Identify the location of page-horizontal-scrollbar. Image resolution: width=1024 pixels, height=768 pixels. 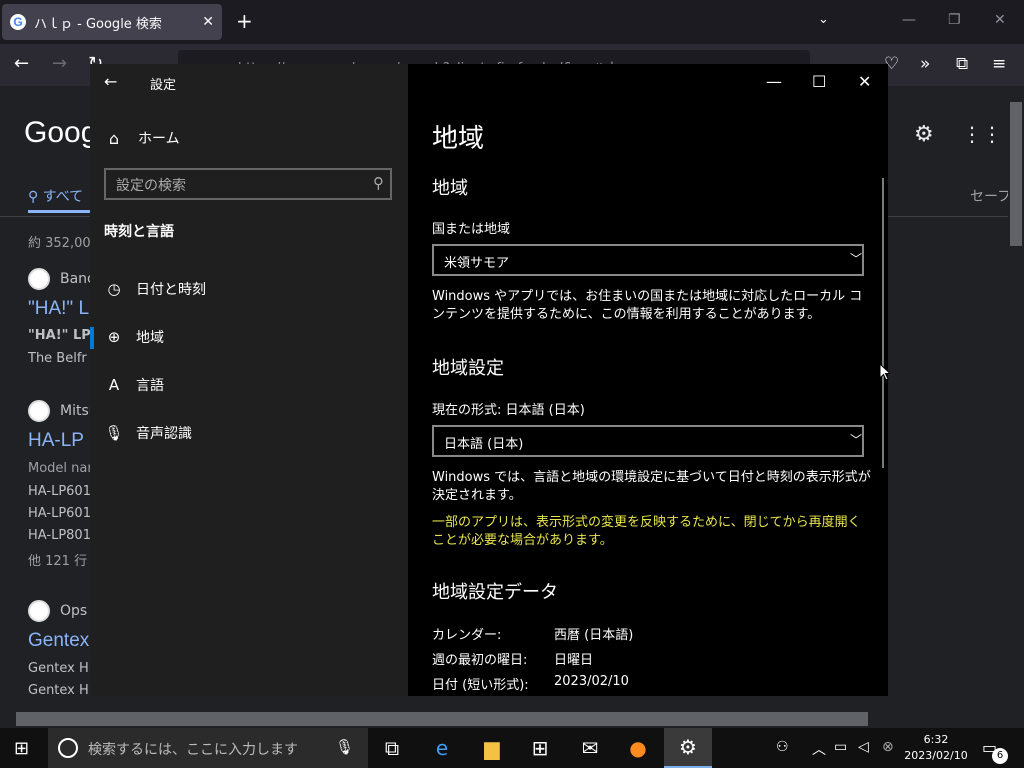
(512, 719).